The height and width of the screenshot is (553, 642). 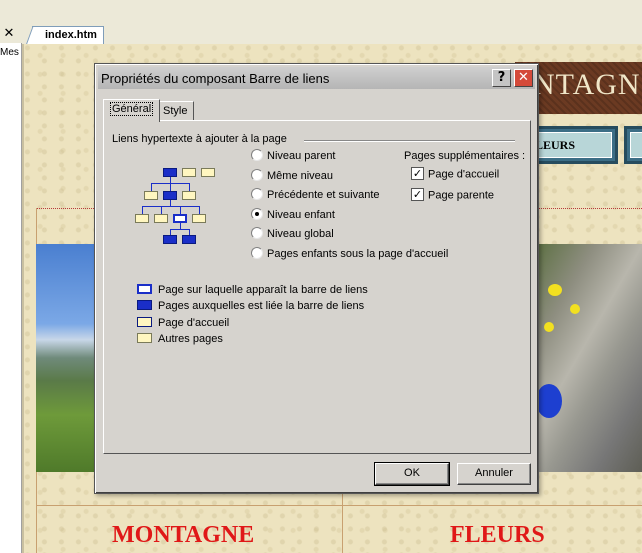 What do you see at coordinates (589, 358) in the screenshot?
I see `flowers-photo` at bounding box center [589, 358].